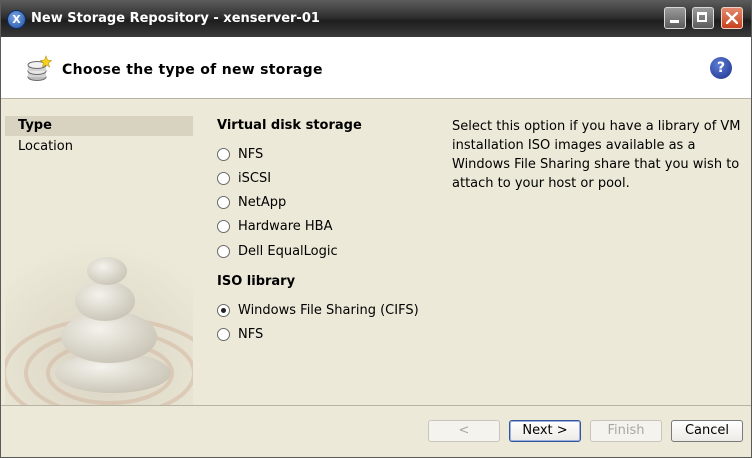 The width and height of the screenshot is (752, 458). I want to click on cancel-button: Cancel, so click(707, 431).